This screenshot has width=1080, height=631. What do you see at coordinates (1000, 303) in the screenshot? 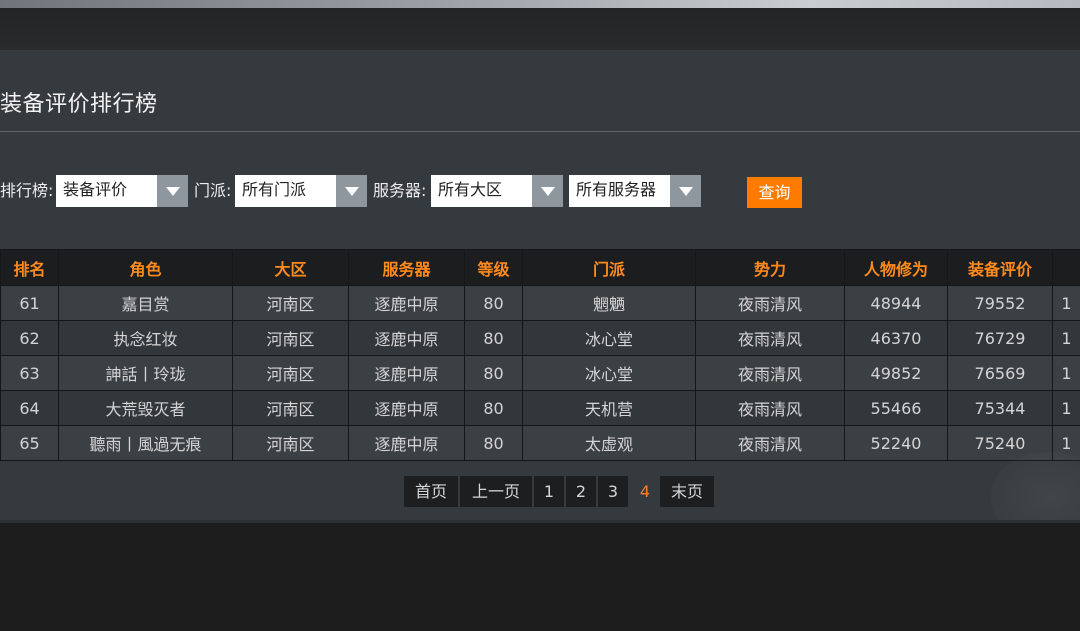
I see `cell-equip-score: 79552` at bounding box center [1000, 303].